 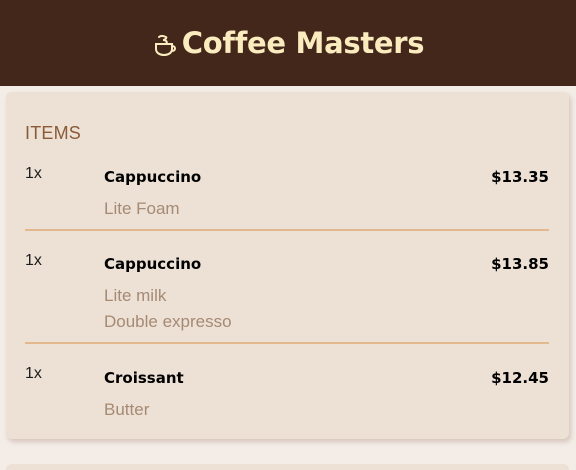 What do you see at coordinates (142, 208) in the screenshot?
I see `item-option: Lite Foam` at bounding box center [142, 208].